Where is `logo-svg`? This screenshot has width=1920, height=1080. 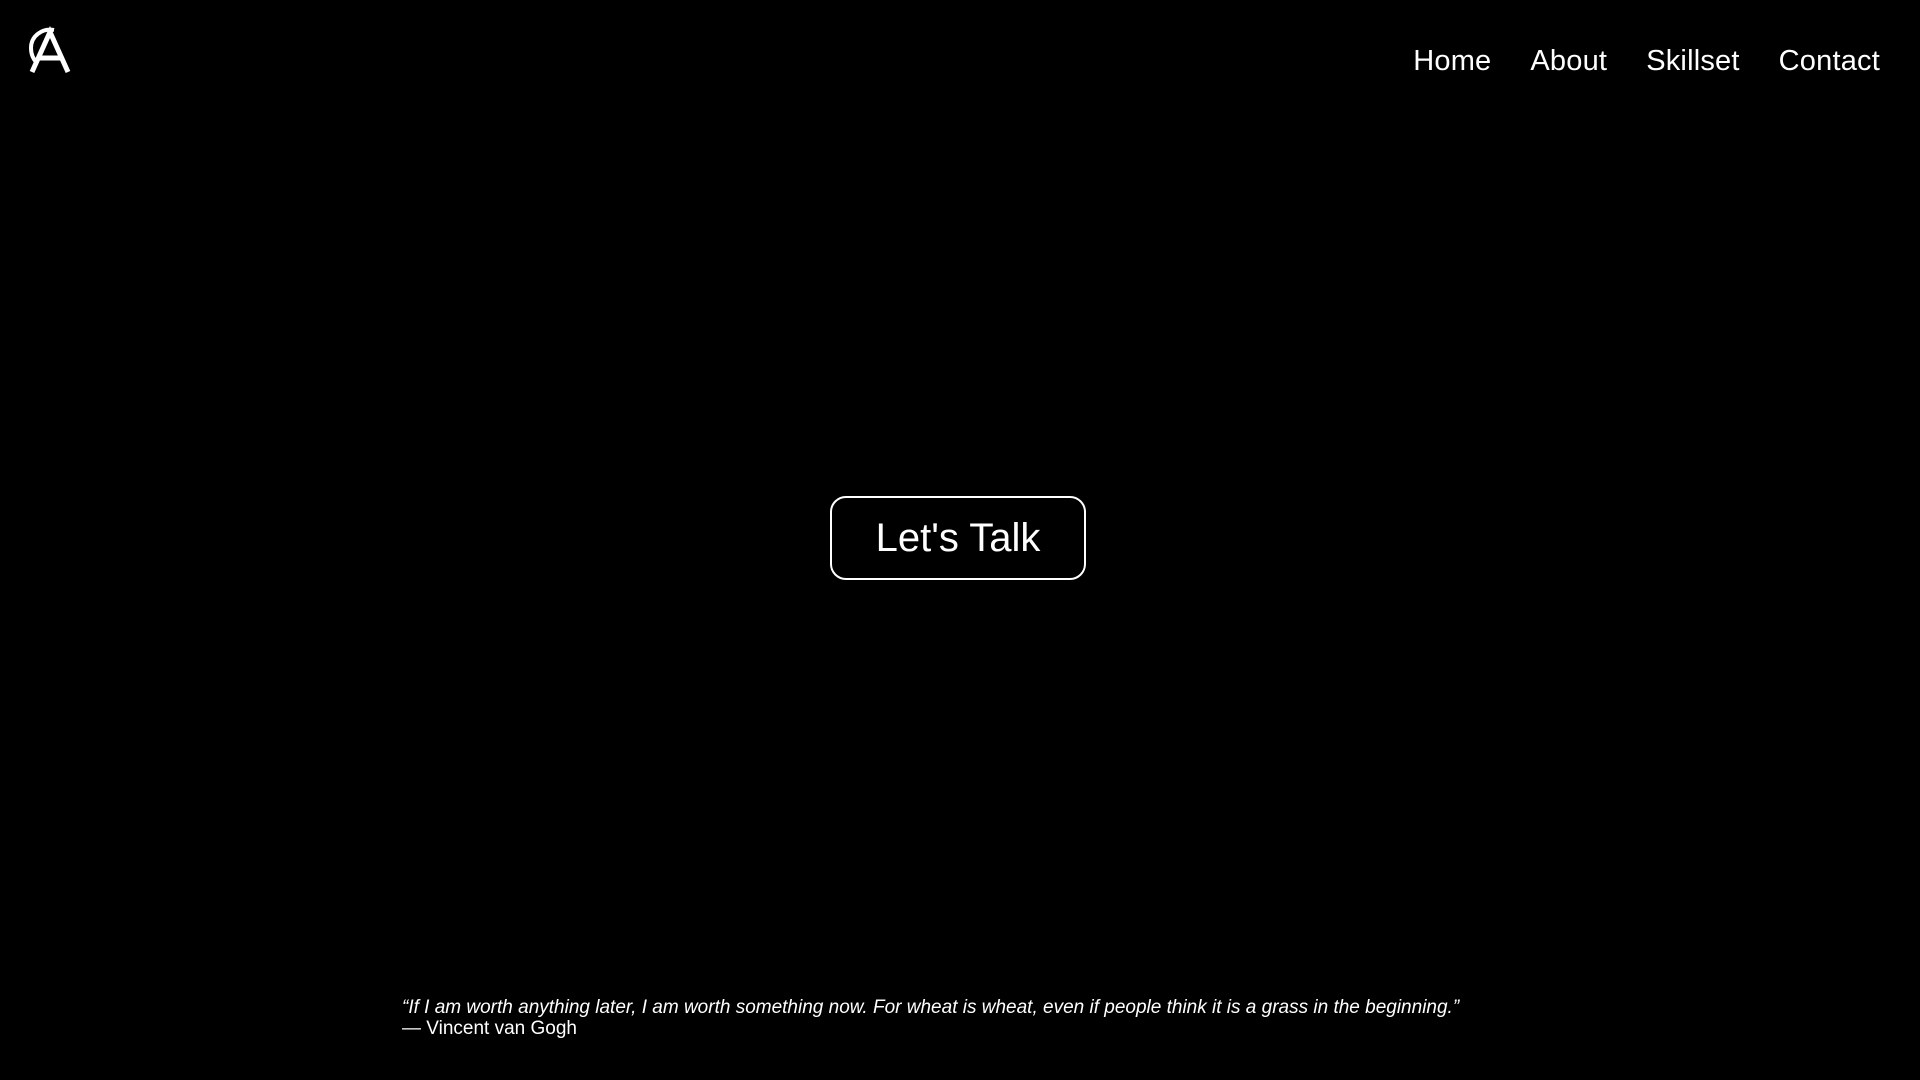
logo-svg is located at coordinates (49, 50).